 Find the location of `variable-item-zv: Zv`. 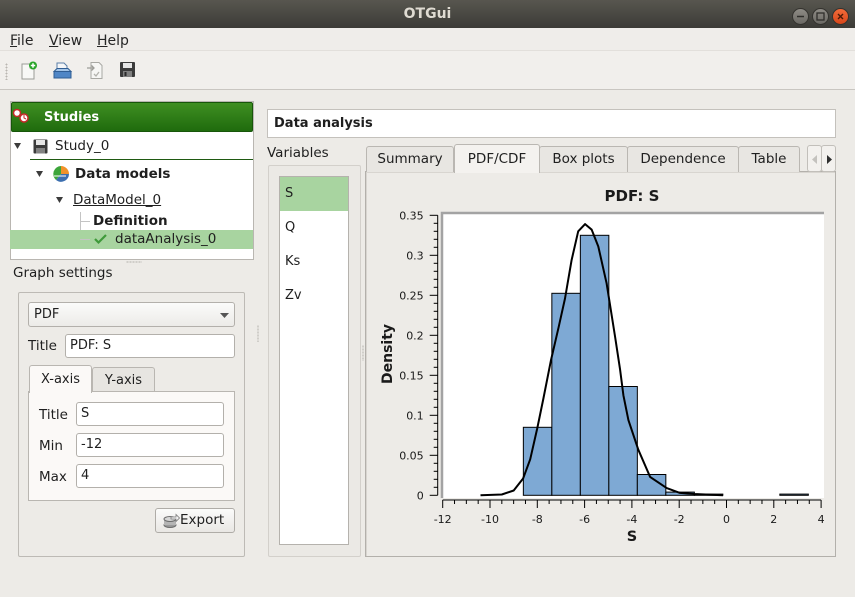

variable-item-zv: Zv is located at coordinates (314, 296).